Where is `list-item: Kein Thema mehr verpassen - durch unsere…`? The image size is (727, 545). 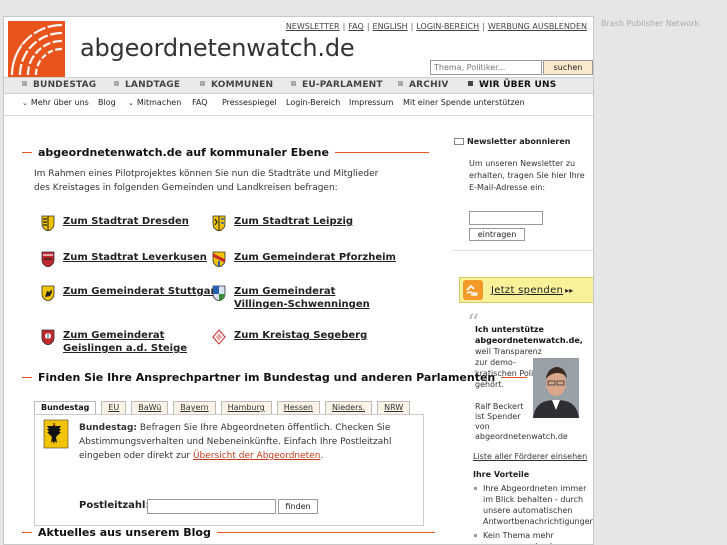 list-item: Kein Thema mehr verpassen - durch unsere… is located at coordinates (532, 537).